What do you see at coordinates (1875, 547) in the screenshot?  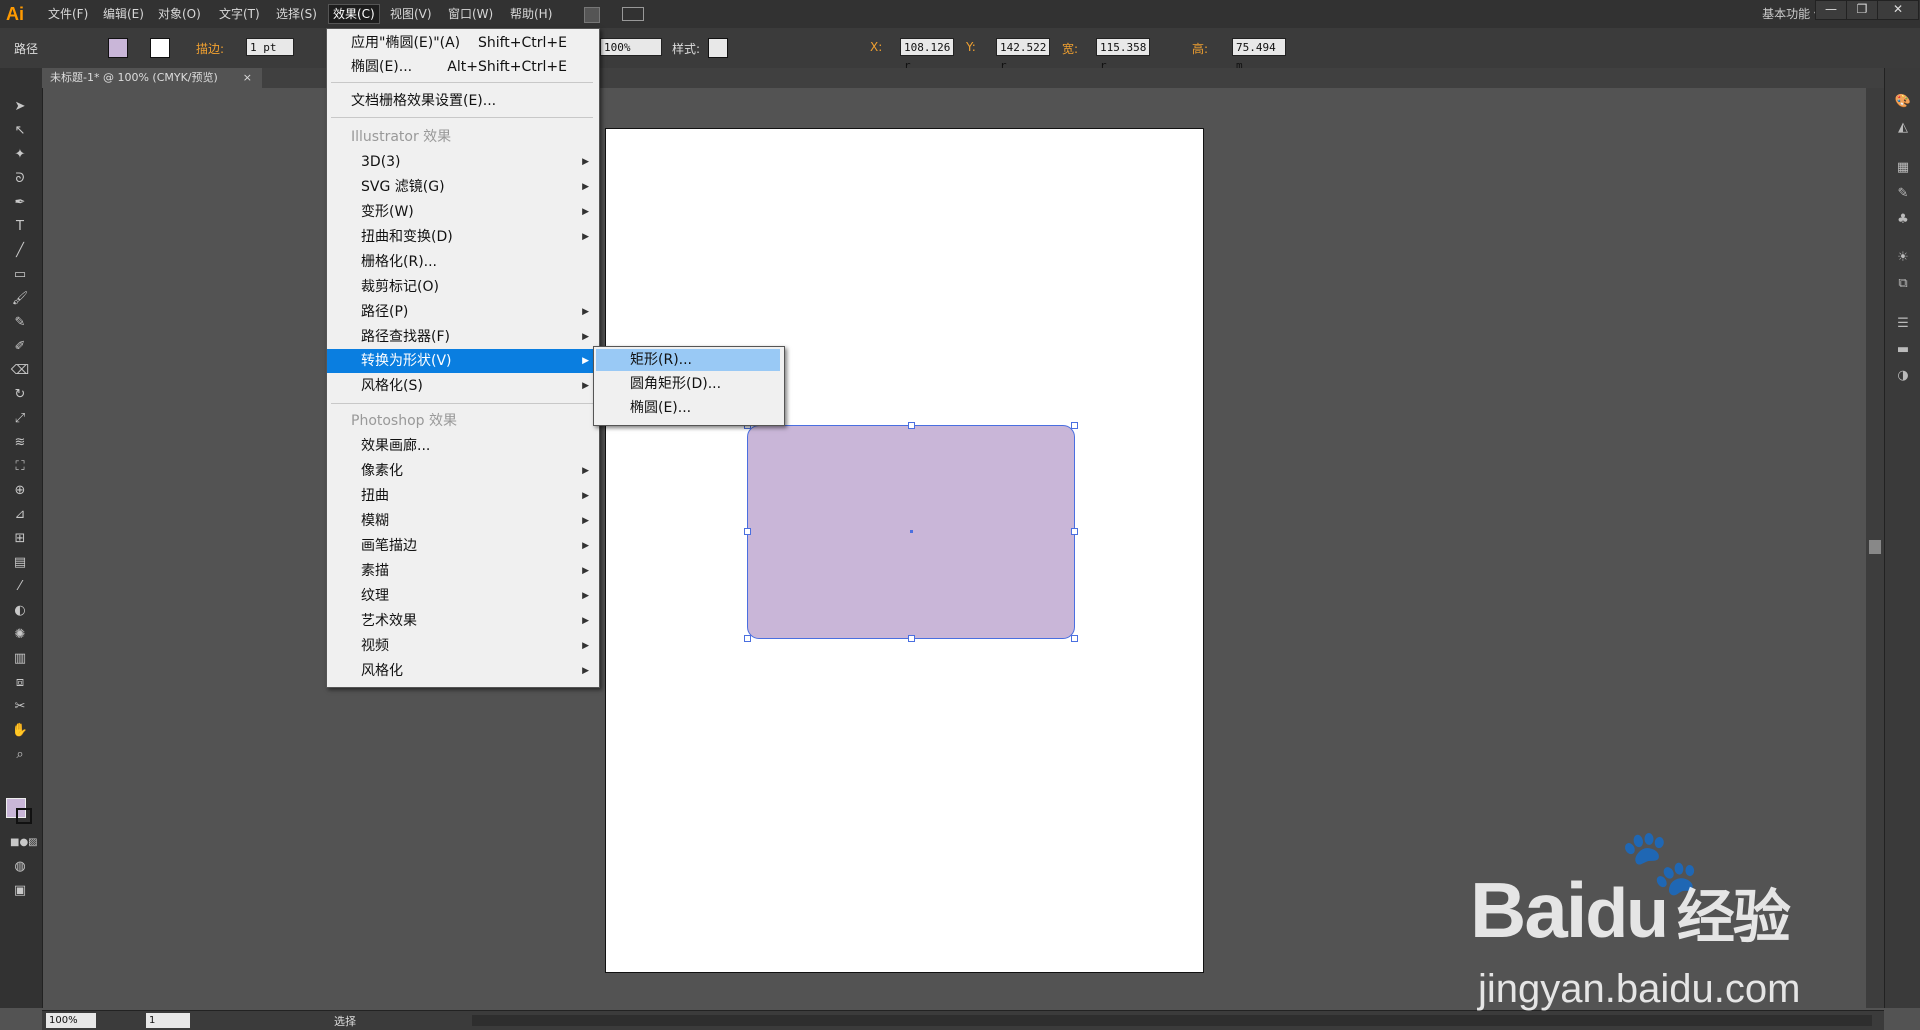 I see `scroll-thumb` at bounding box center [1875, 547].